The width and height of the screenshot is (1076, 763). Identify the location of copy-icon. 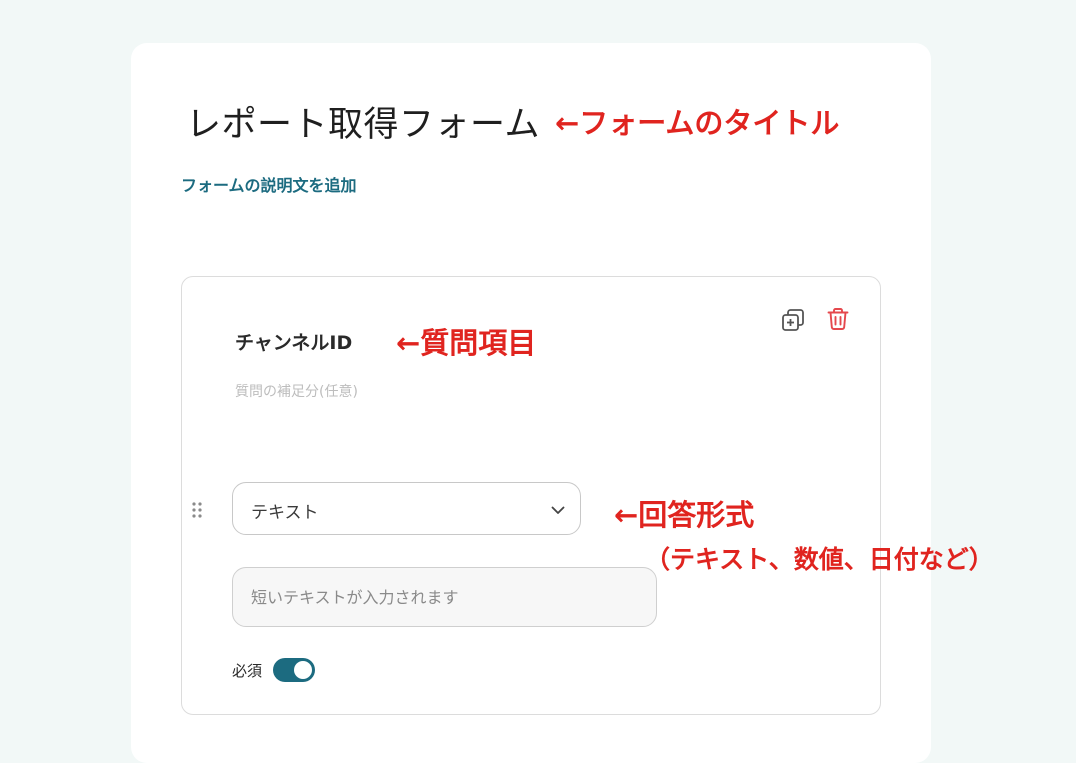
(793, 320).